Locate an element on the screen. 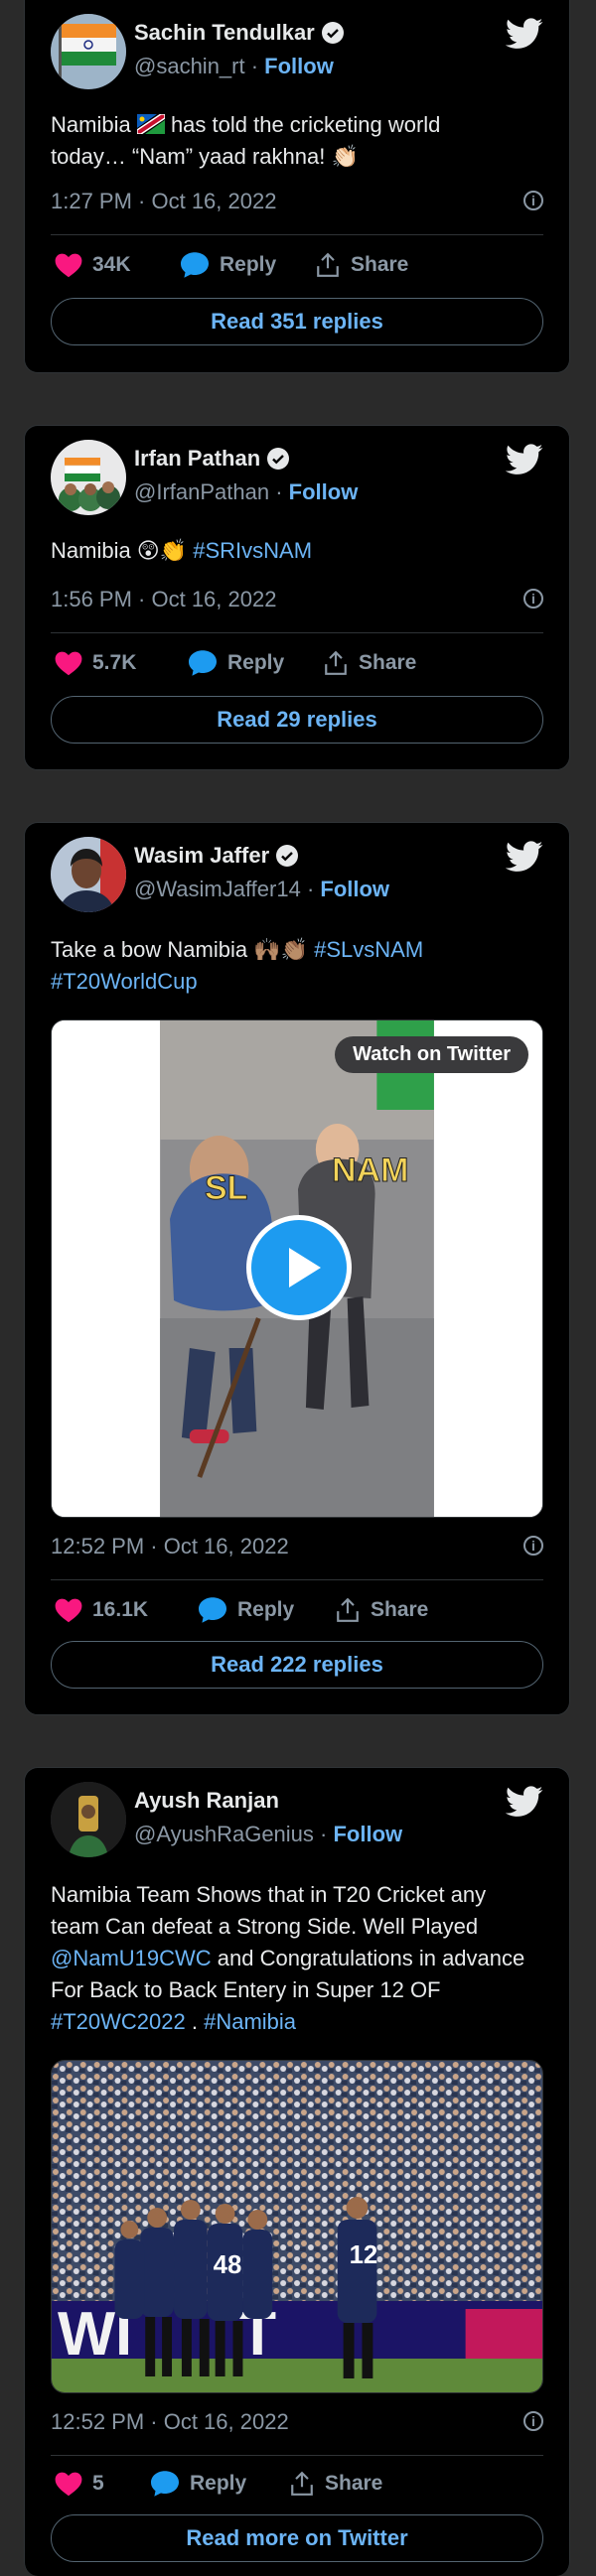 Image resolution: width=596 pixels, height=2576 pixels. tweet-header: Wasim Jaffer @WasimJaffer14 · Follow is located at coordinates (297, 876).